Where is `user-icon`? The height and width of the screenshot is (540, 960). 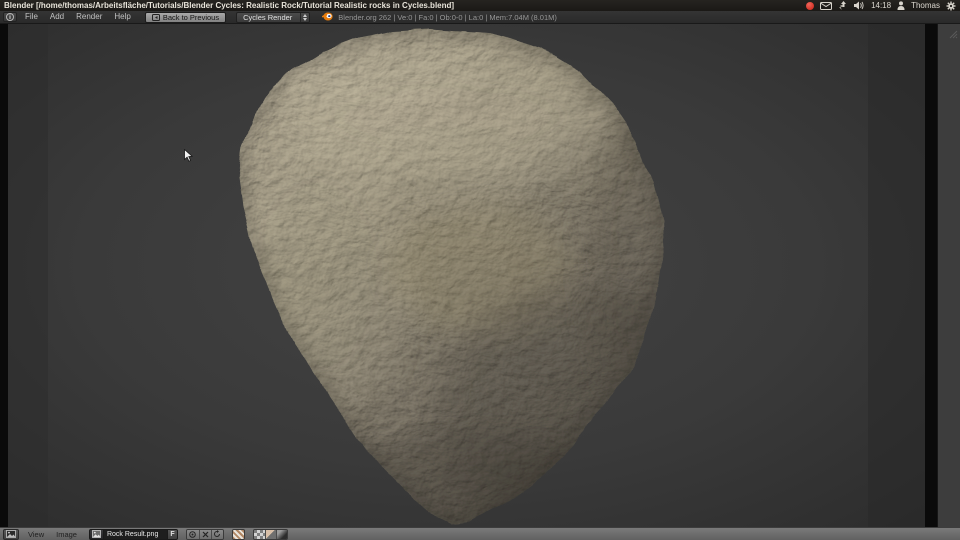
user-icon is located at coordinates (901, 5).